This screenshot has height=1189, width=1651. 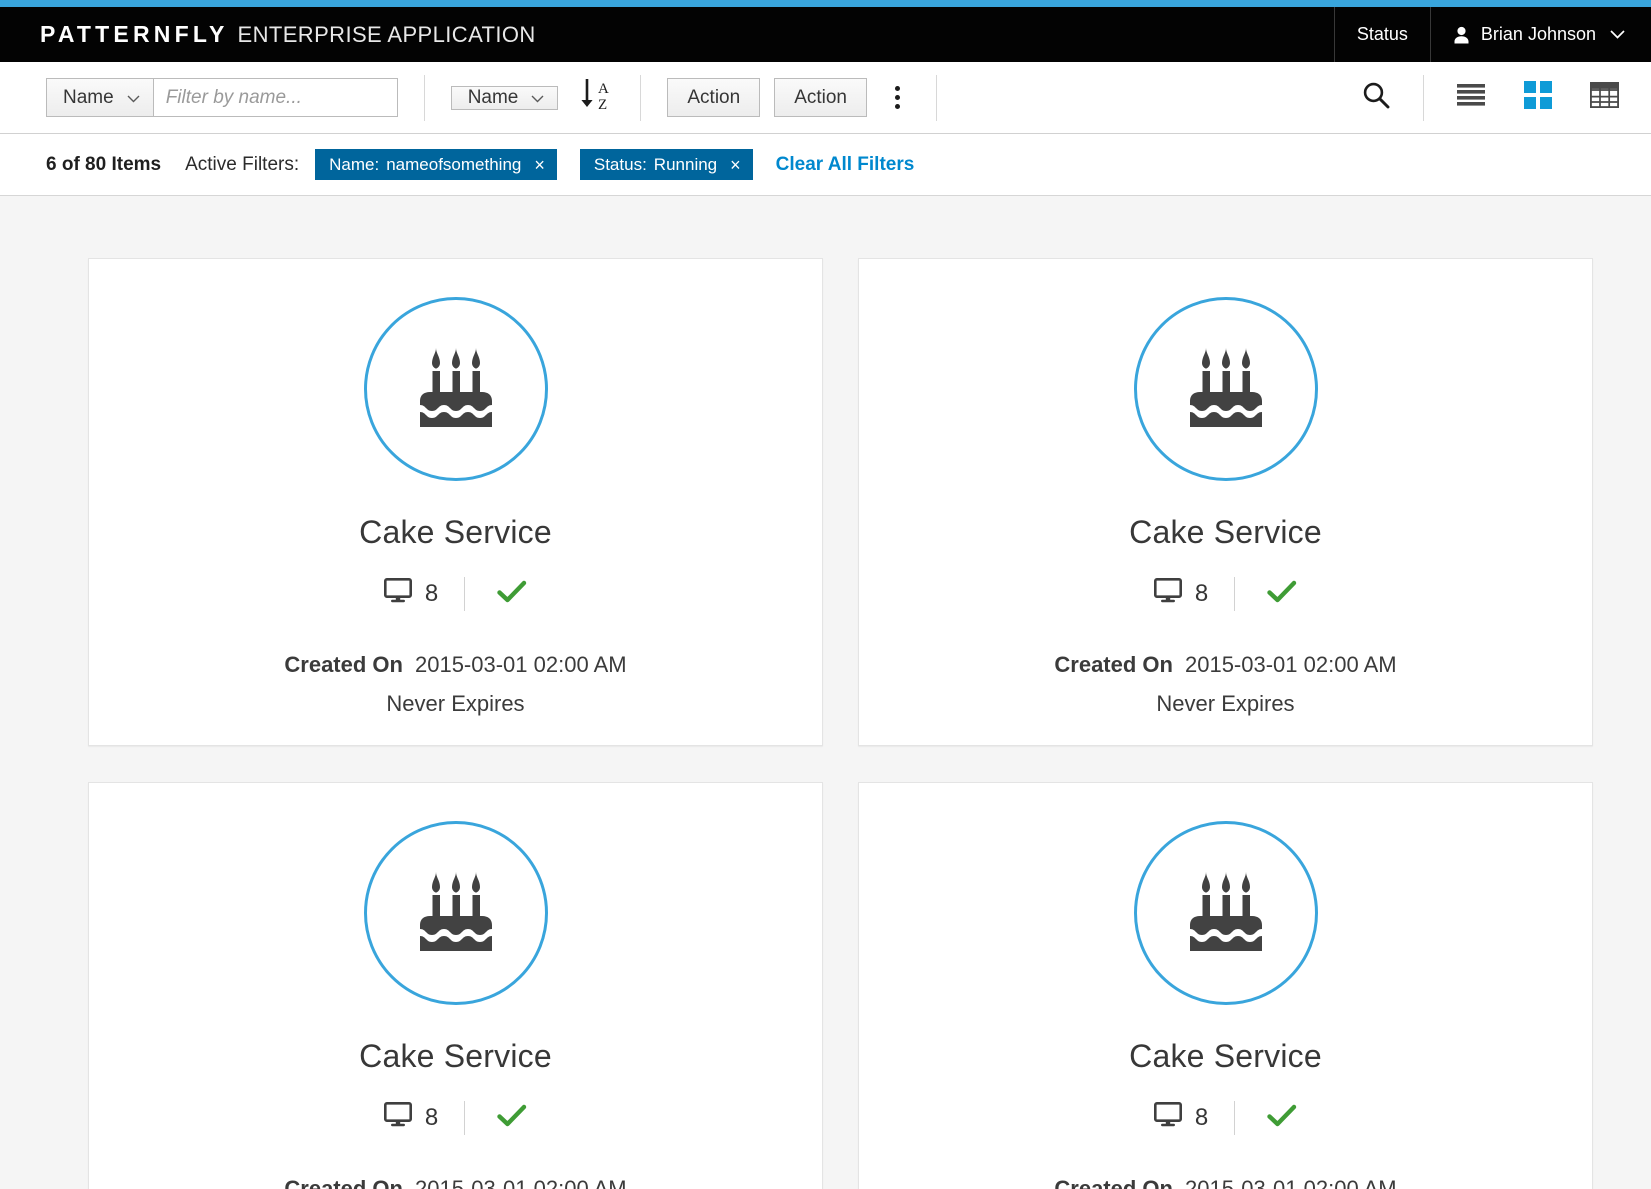 What do you see at coordinates (134, 34) in the screenshot?
I see `brand-name: PATTERNFLY` at bounding box center [134, 34].